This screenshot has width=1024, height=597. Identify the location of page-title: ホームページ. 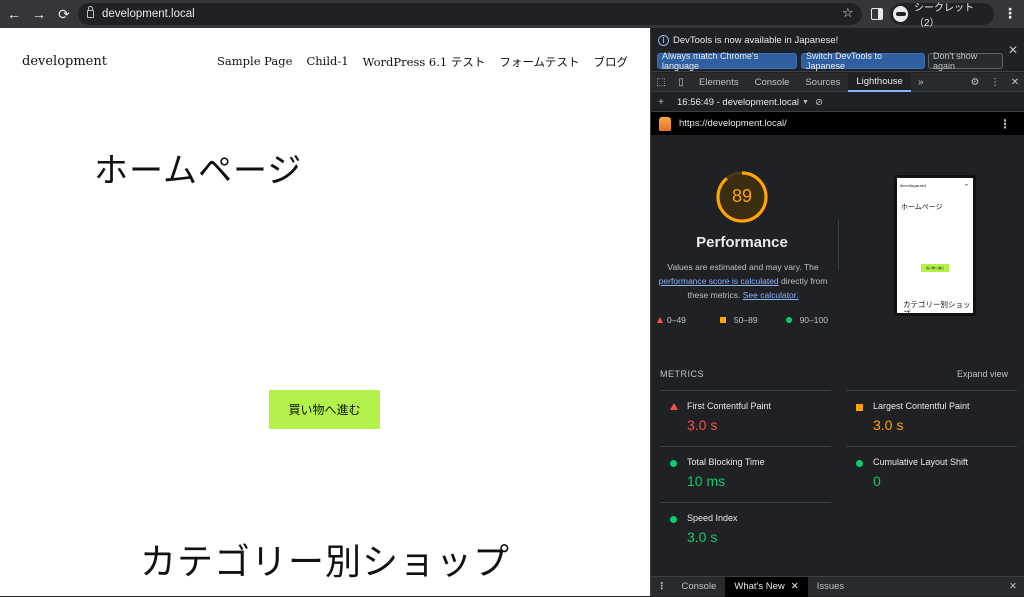
(198, 171).